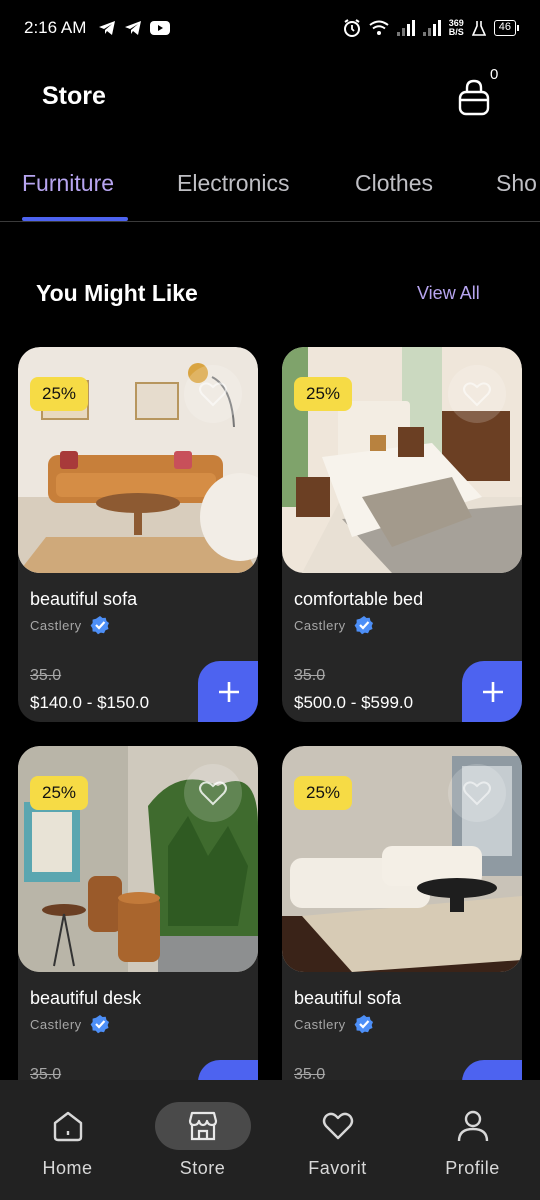 This screenshot has height=1200, width=540. Describe the element at coordinates (506, 28) in the screenshot. I see `battery-indicator: 46` at that location.